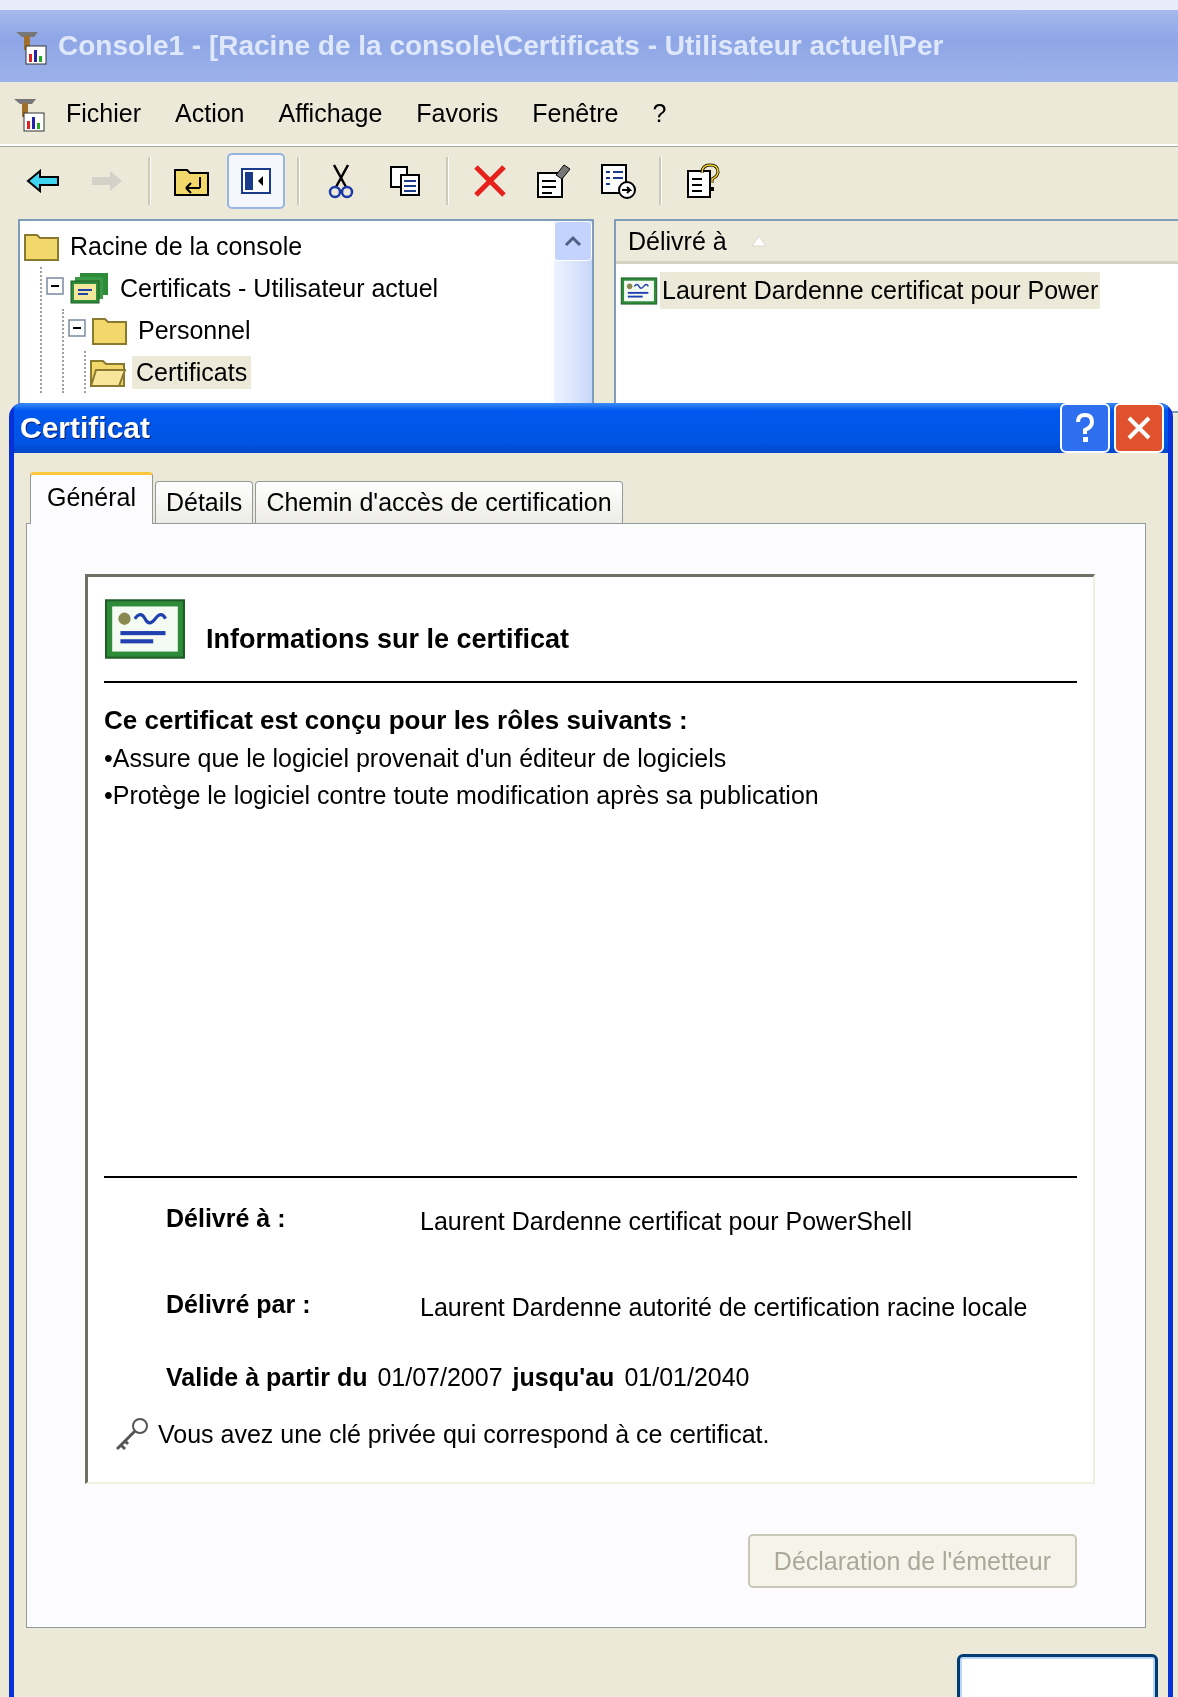 The height and width of the screenshot is (1697, 1178). What do you see at coordinates (490, 181) in the screenshot?
I see `delete-icon` at bounding box center [490, 181].